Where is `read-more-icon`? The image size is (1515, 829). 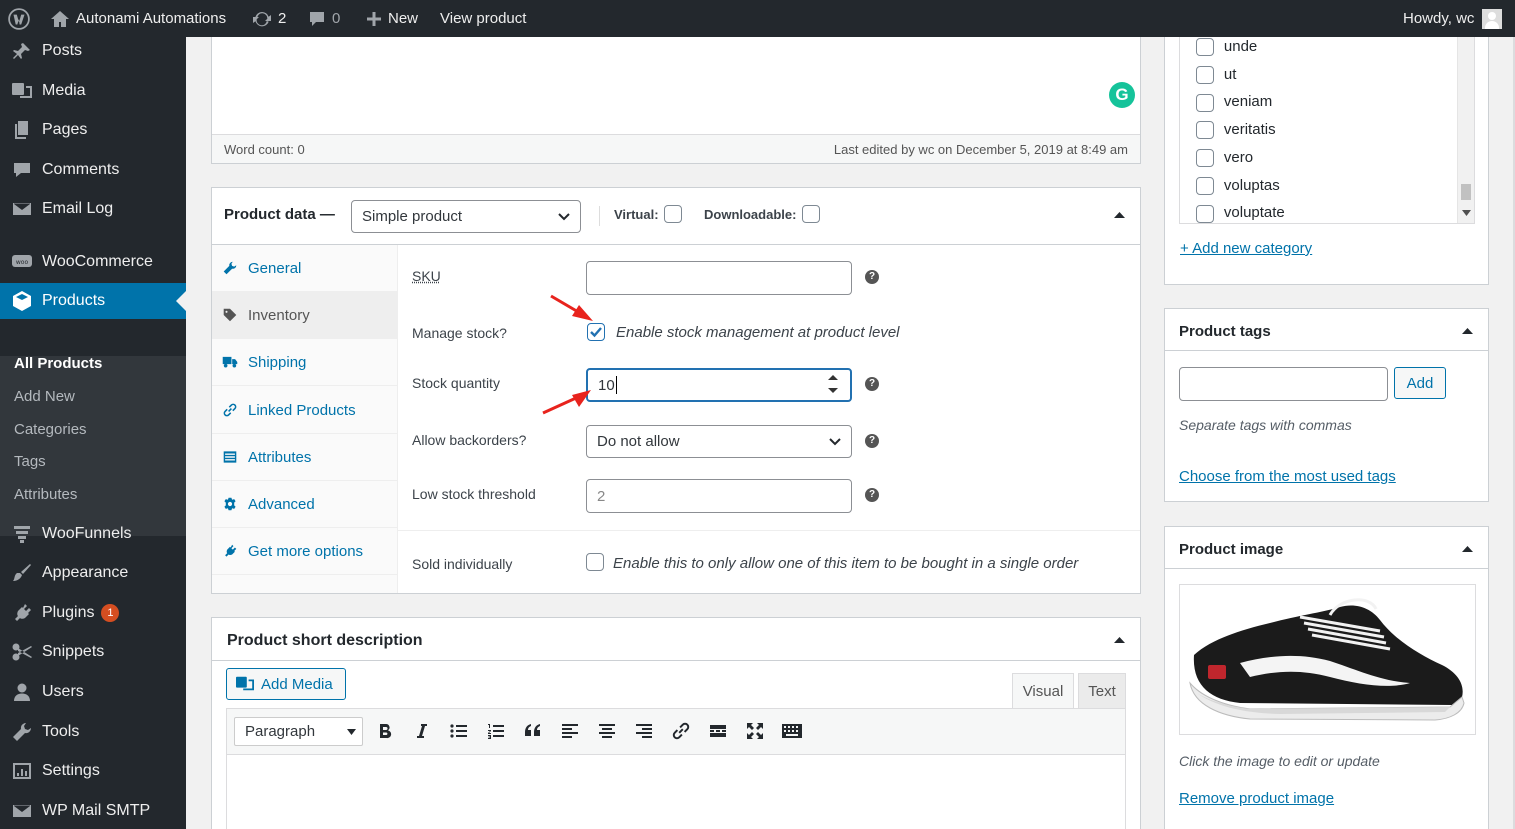 read-more-icon is located at coordinates (718, 731).